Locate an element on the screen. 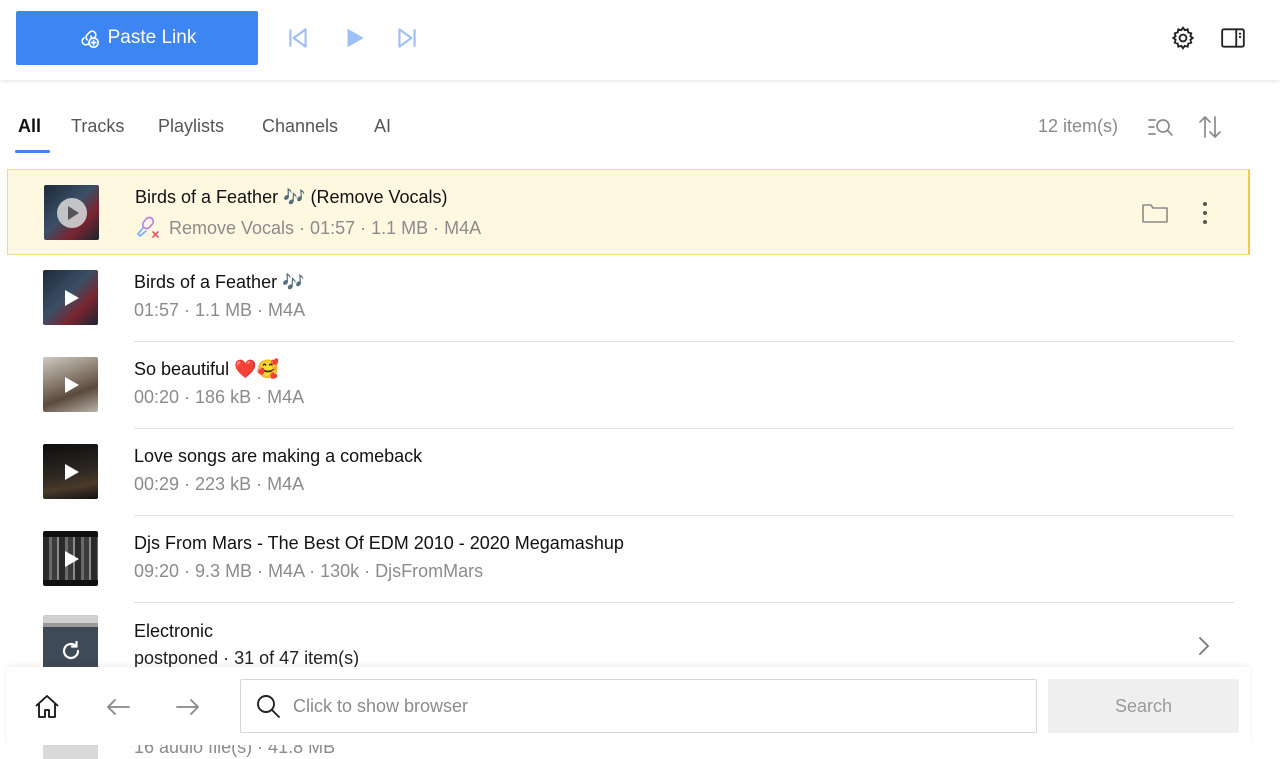  link-plus-icon is located at coordinates (90, 39).